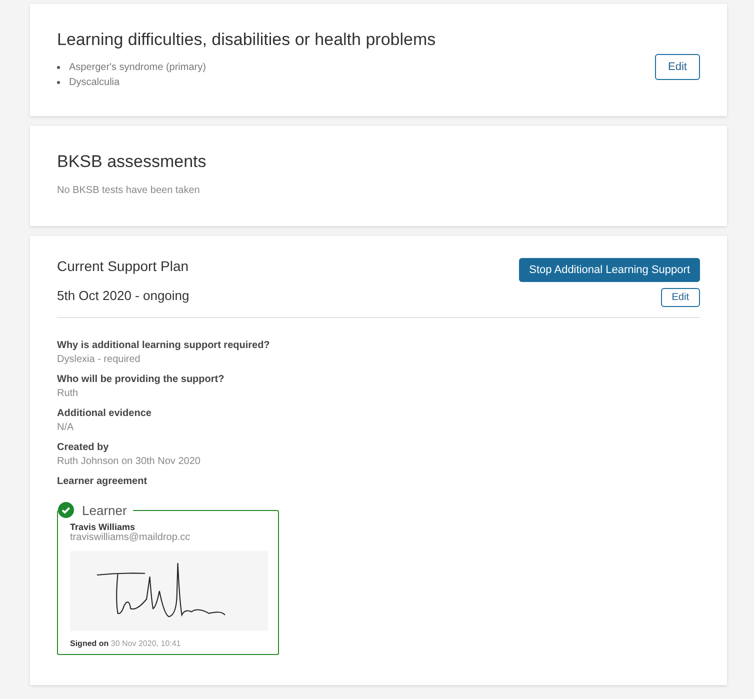 This screenshot has width=754, height=699. What do you see at coordinates (66, 427) in the screenshot?
I see `field-value: N/A` at bounding box center [66, 427].